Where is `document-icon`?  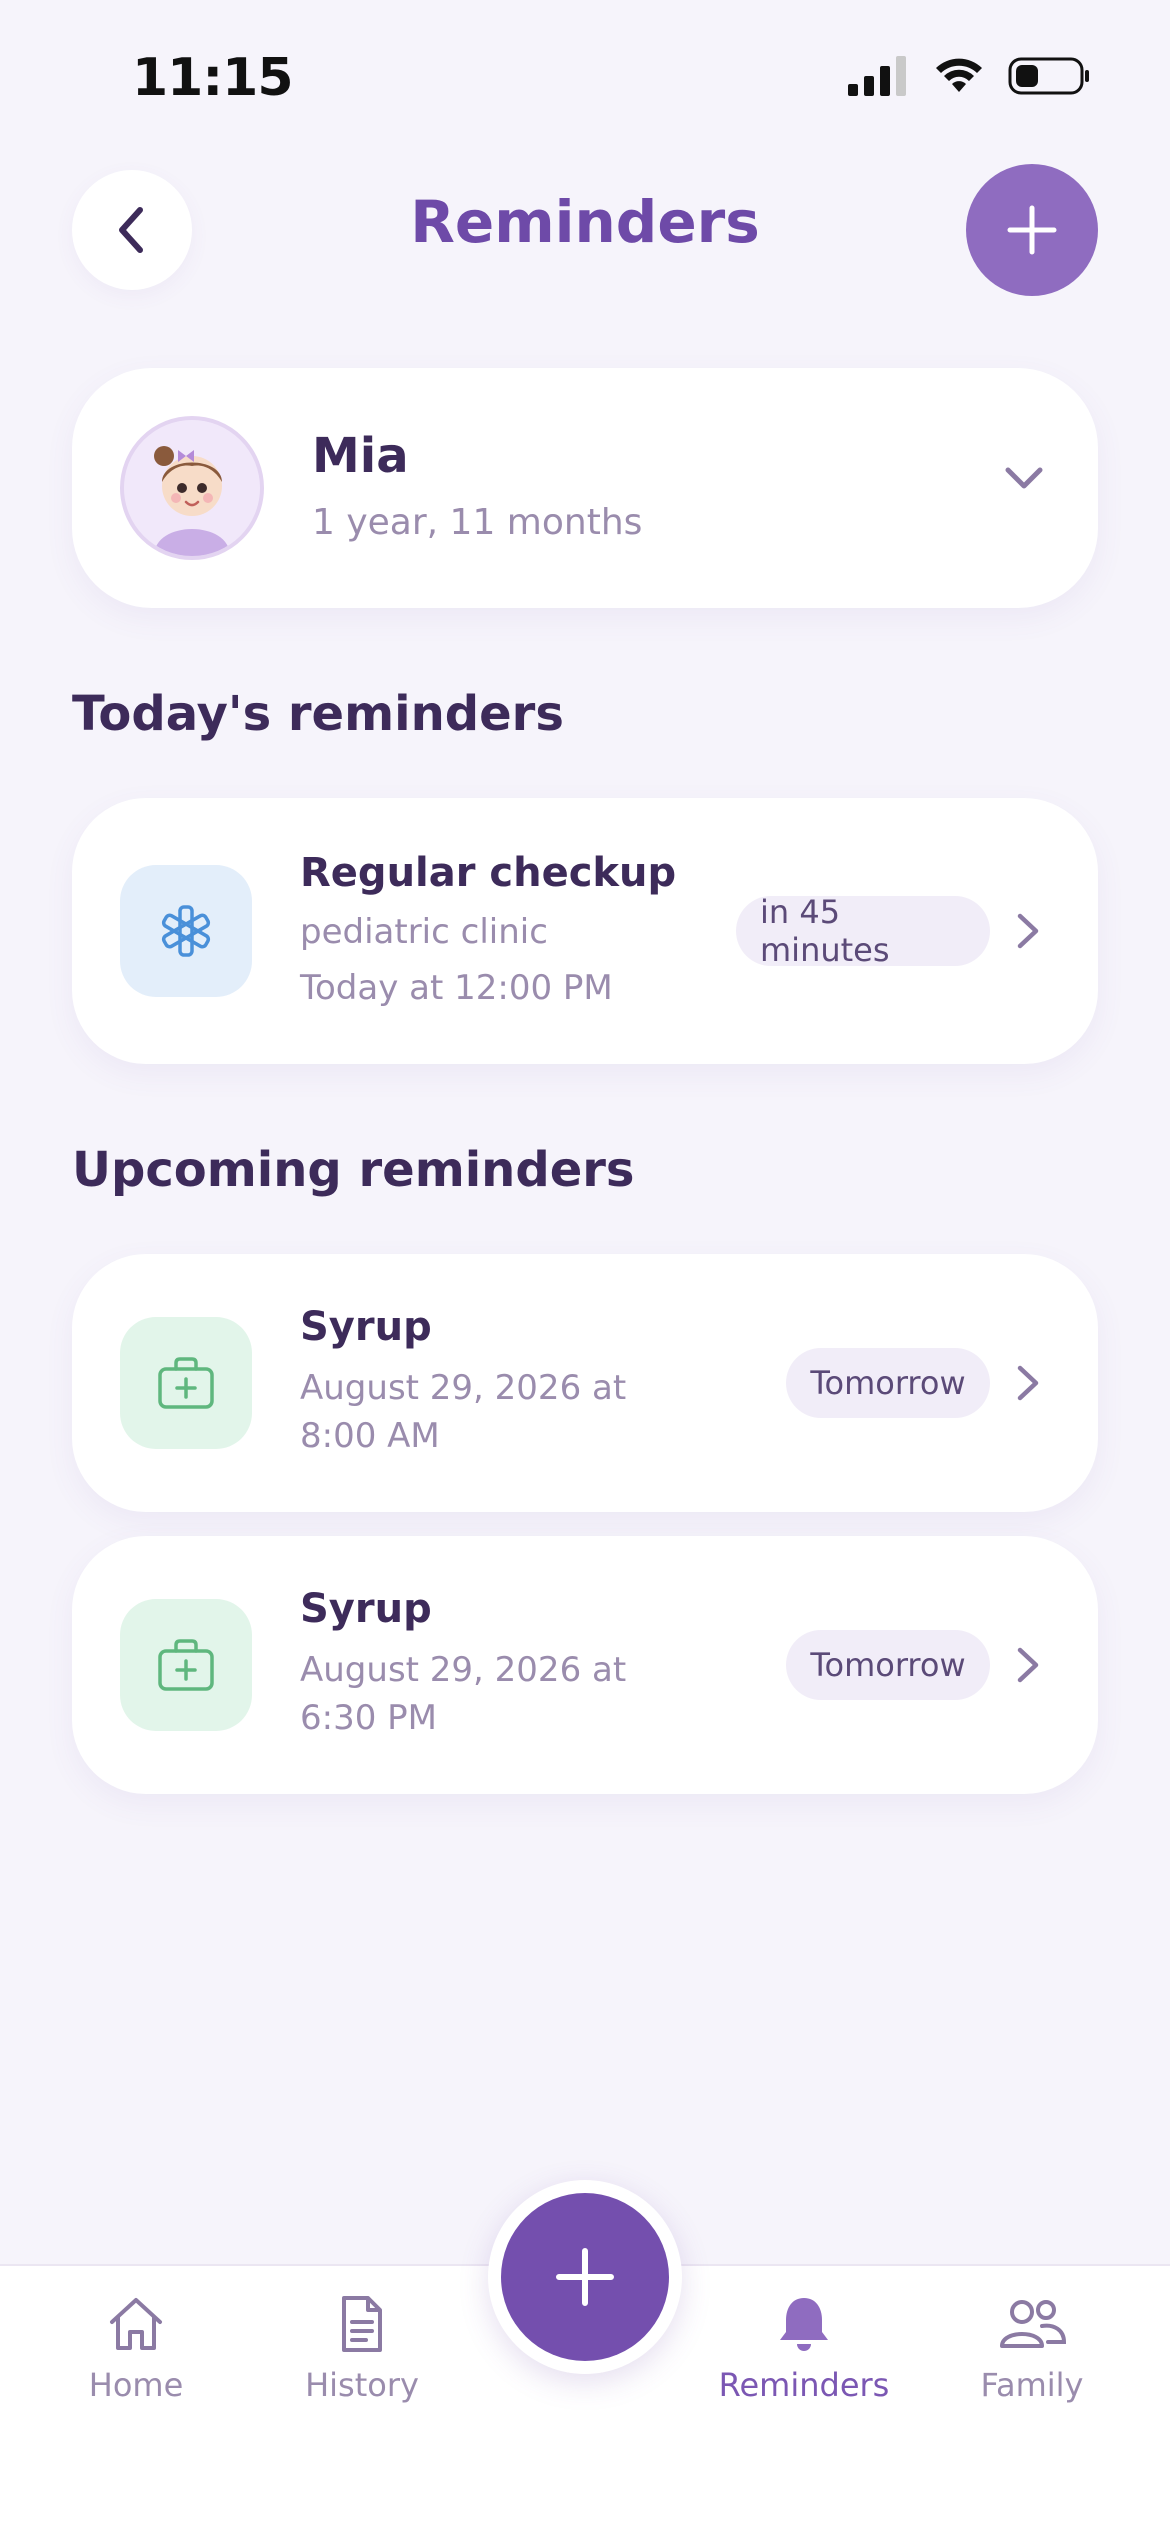
document-icon is located at coordinates (362, 2324).